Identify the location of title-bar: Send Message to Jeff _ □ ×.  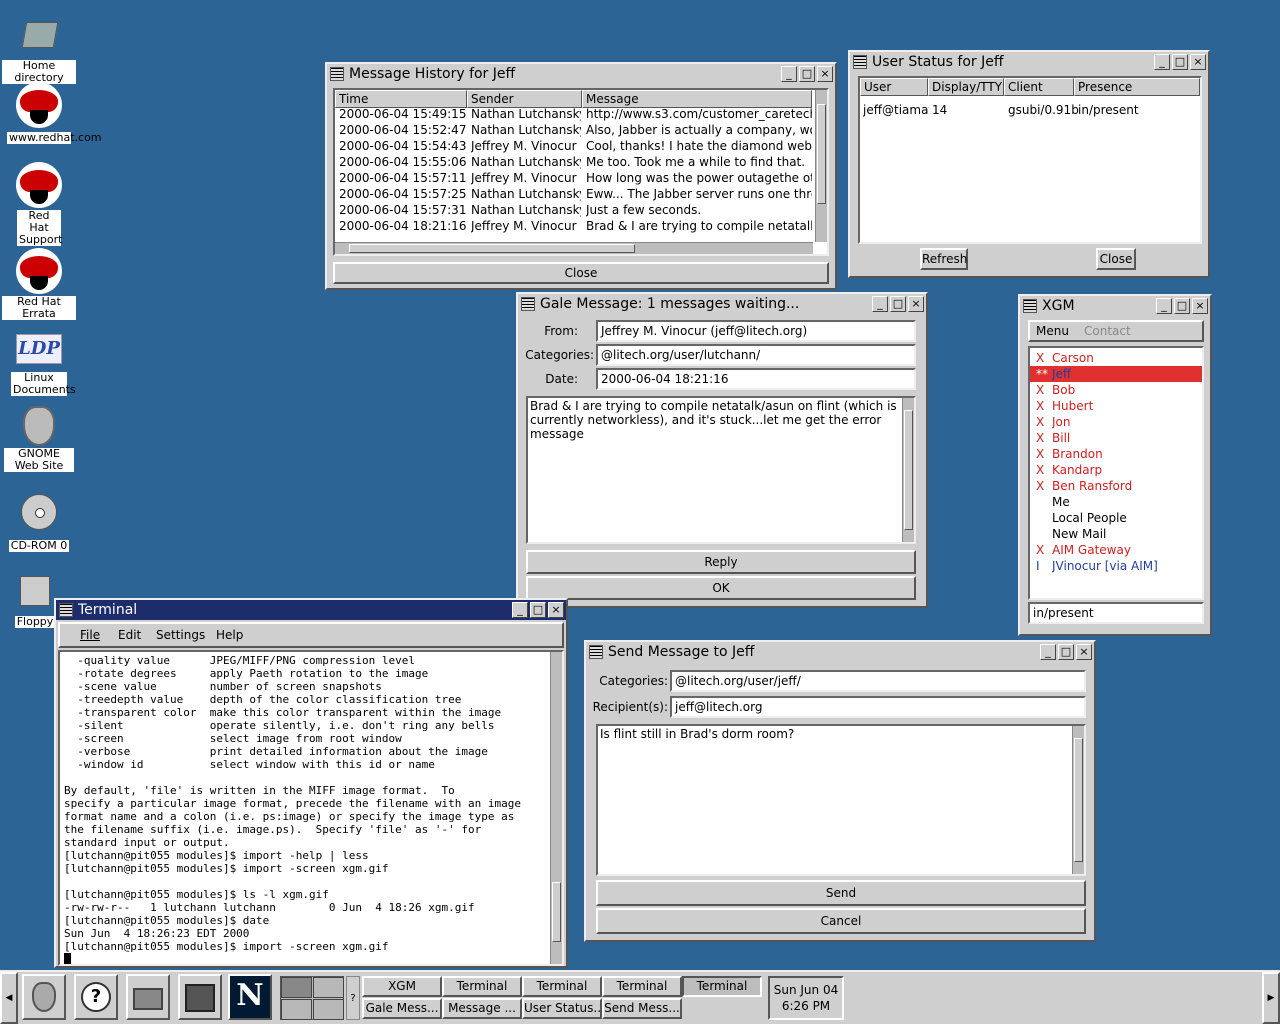
(840, 652).